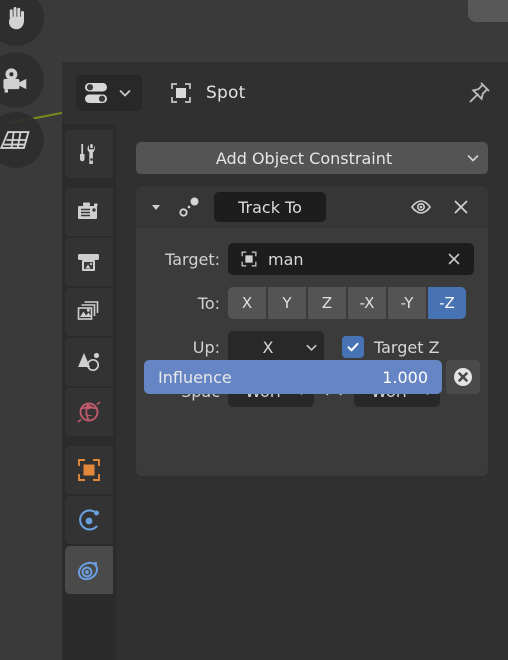 Image resolution: width=508 pixels, height=660 pixels. What do you see at coordinates (407, 347) in the screenshot?
I see `target-z-label: Target Z` at bounding box center [407, 347].